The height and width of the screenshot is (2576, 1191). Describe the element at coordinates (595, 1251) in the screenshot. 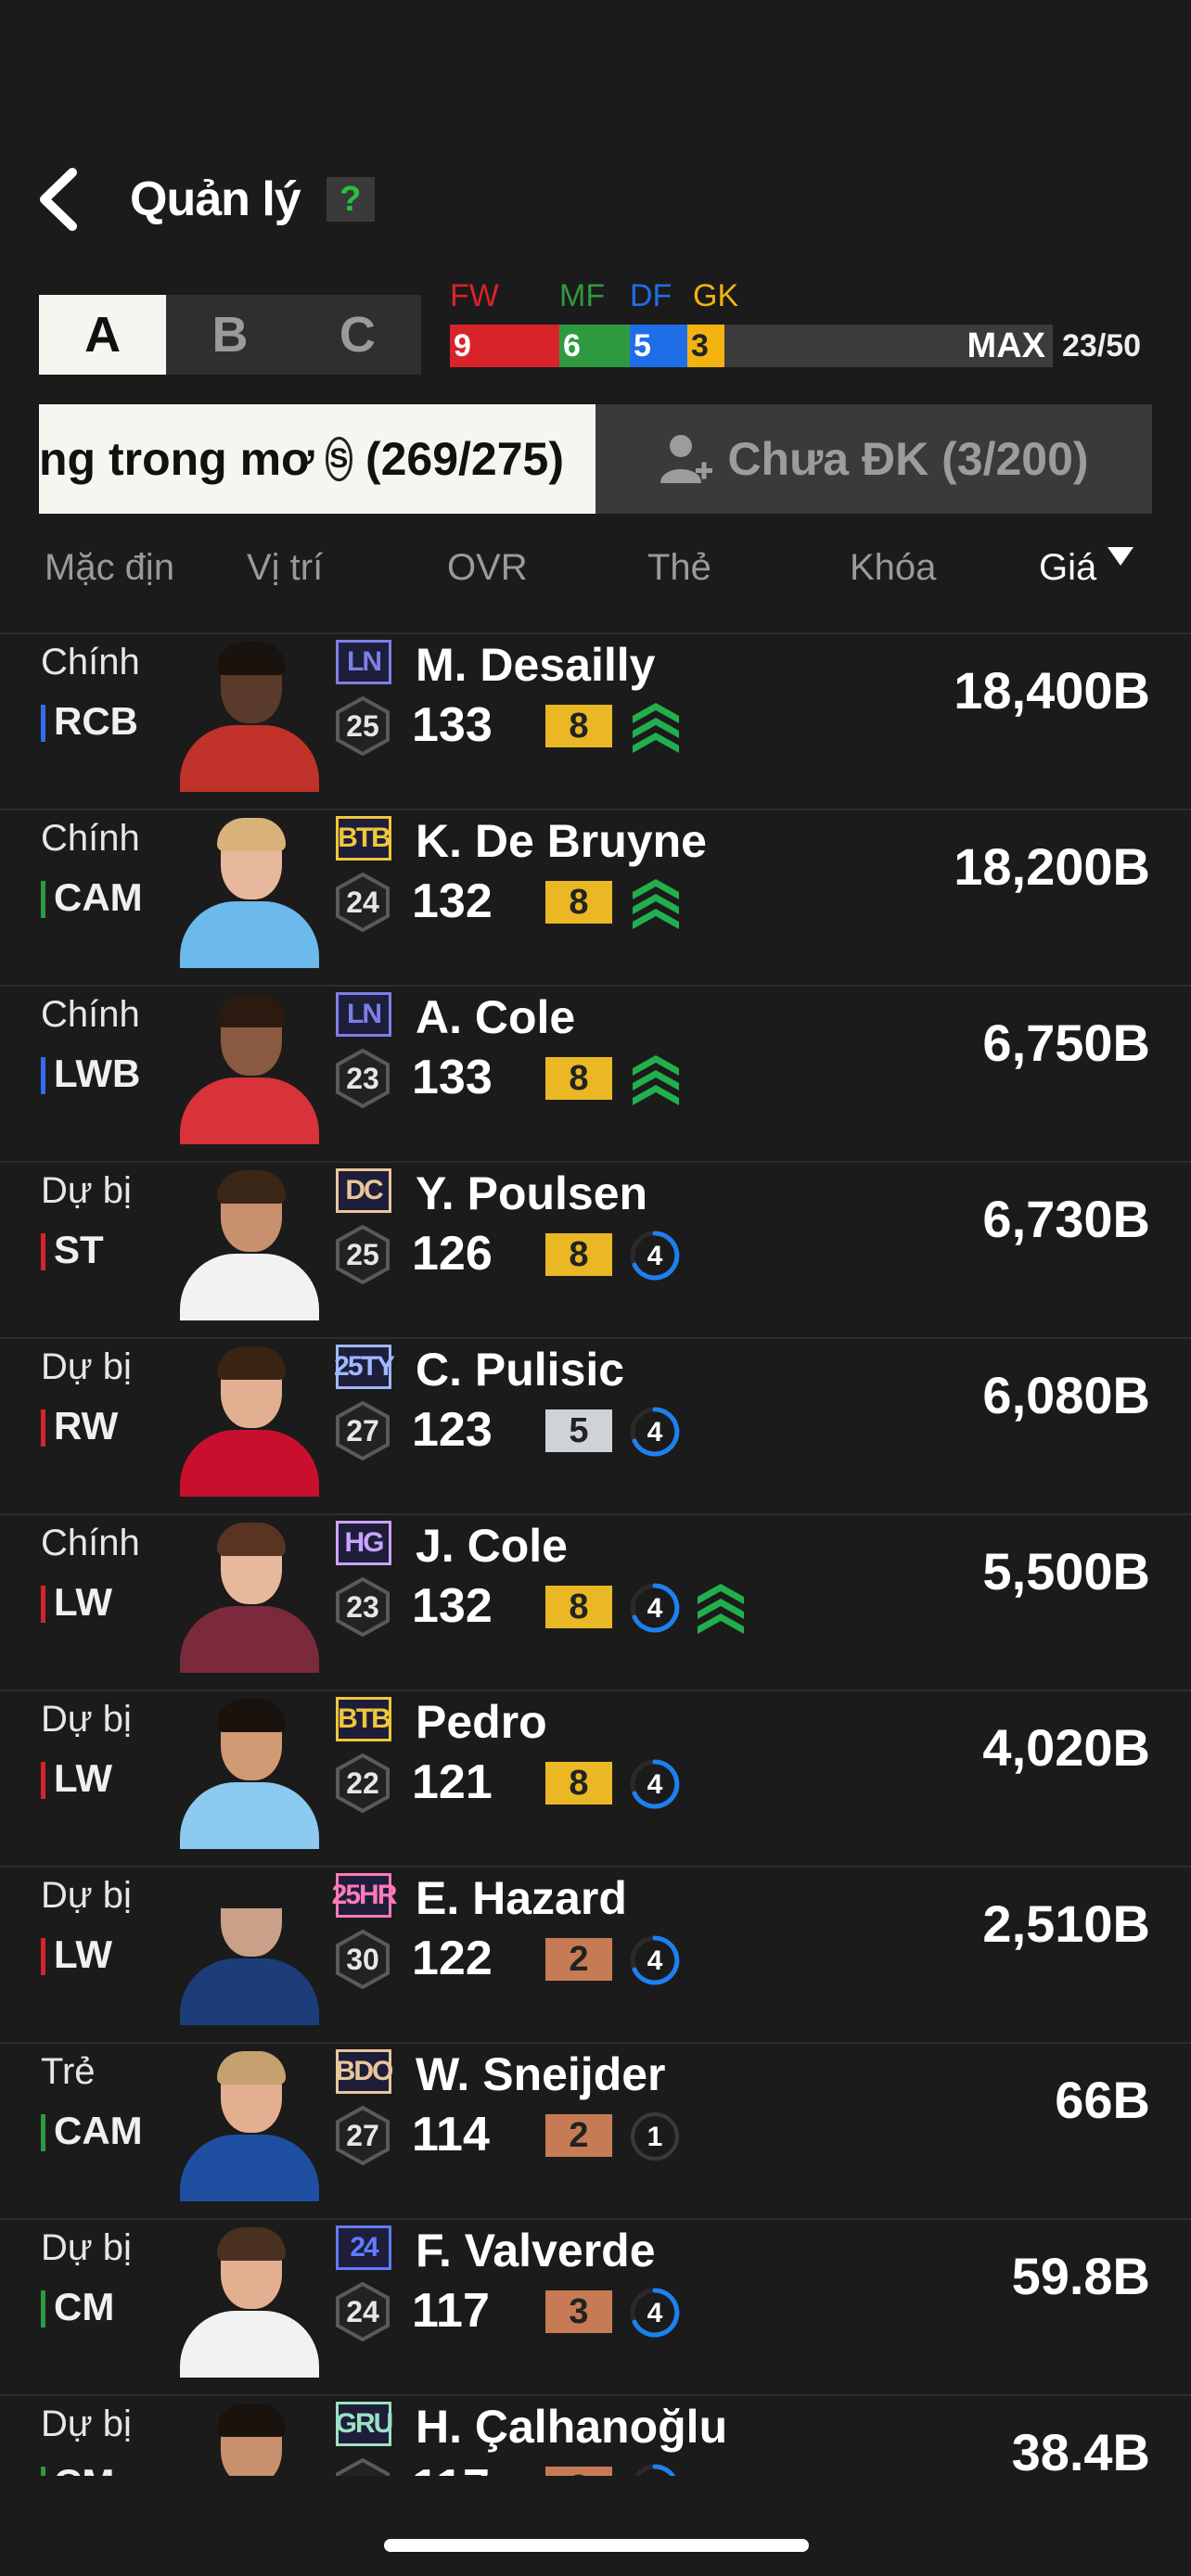

I see `player-row: Dự bị ST DC Y. Poulsen 25 126 8 4 6,730B` at that location.